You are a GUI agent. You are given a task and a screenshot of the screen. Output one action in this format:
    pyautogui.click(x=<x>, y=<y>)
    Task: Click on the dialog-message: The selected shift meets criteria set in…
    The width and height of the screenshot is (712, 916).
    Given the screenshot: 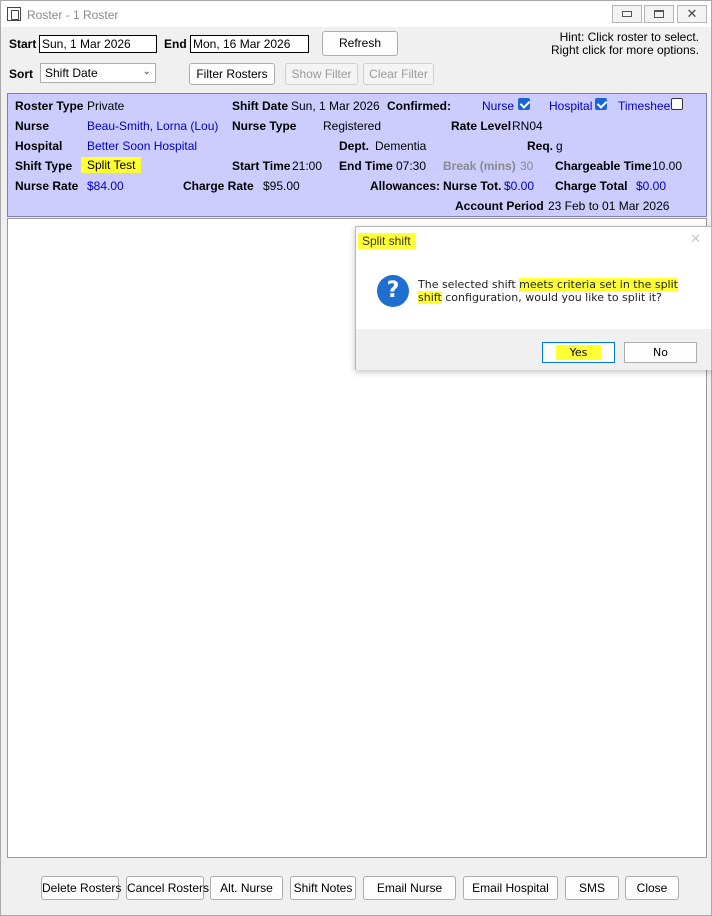 What is the action you would take?
    pyautogui.click(x=560, y=291)
    